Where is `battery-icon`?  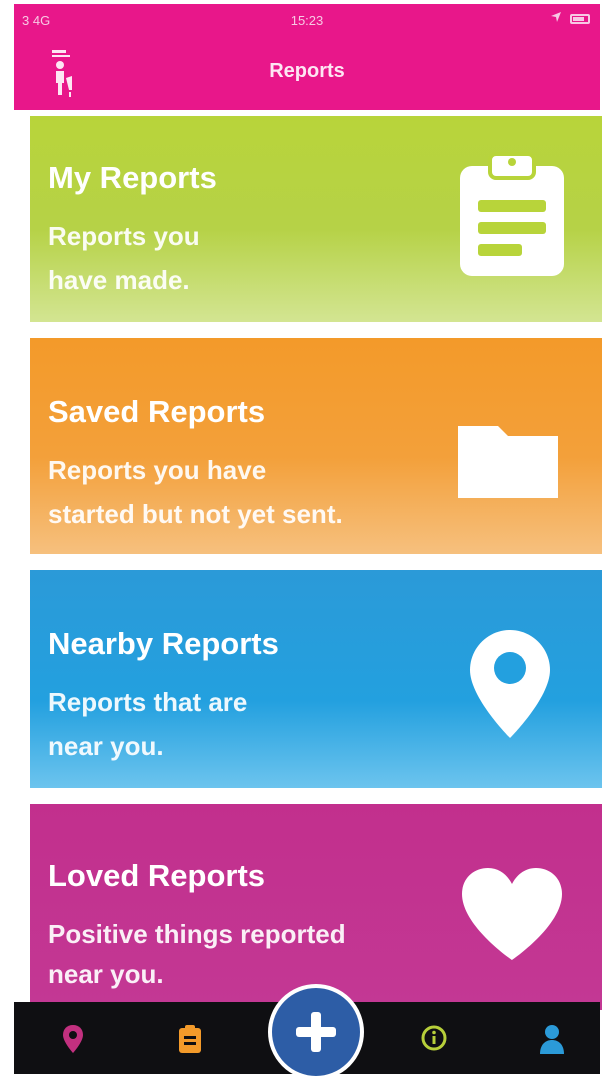 battery-icon is located at coordinates (580, 18).